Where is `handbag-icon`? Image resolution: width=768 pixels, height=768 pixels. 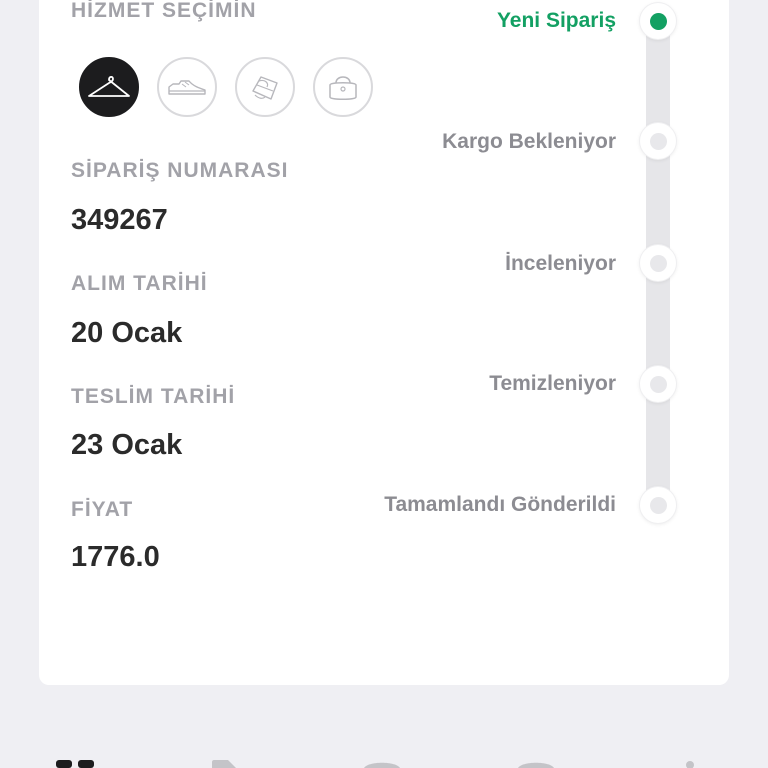
handbag-icon is located at coordinates (343, 88).